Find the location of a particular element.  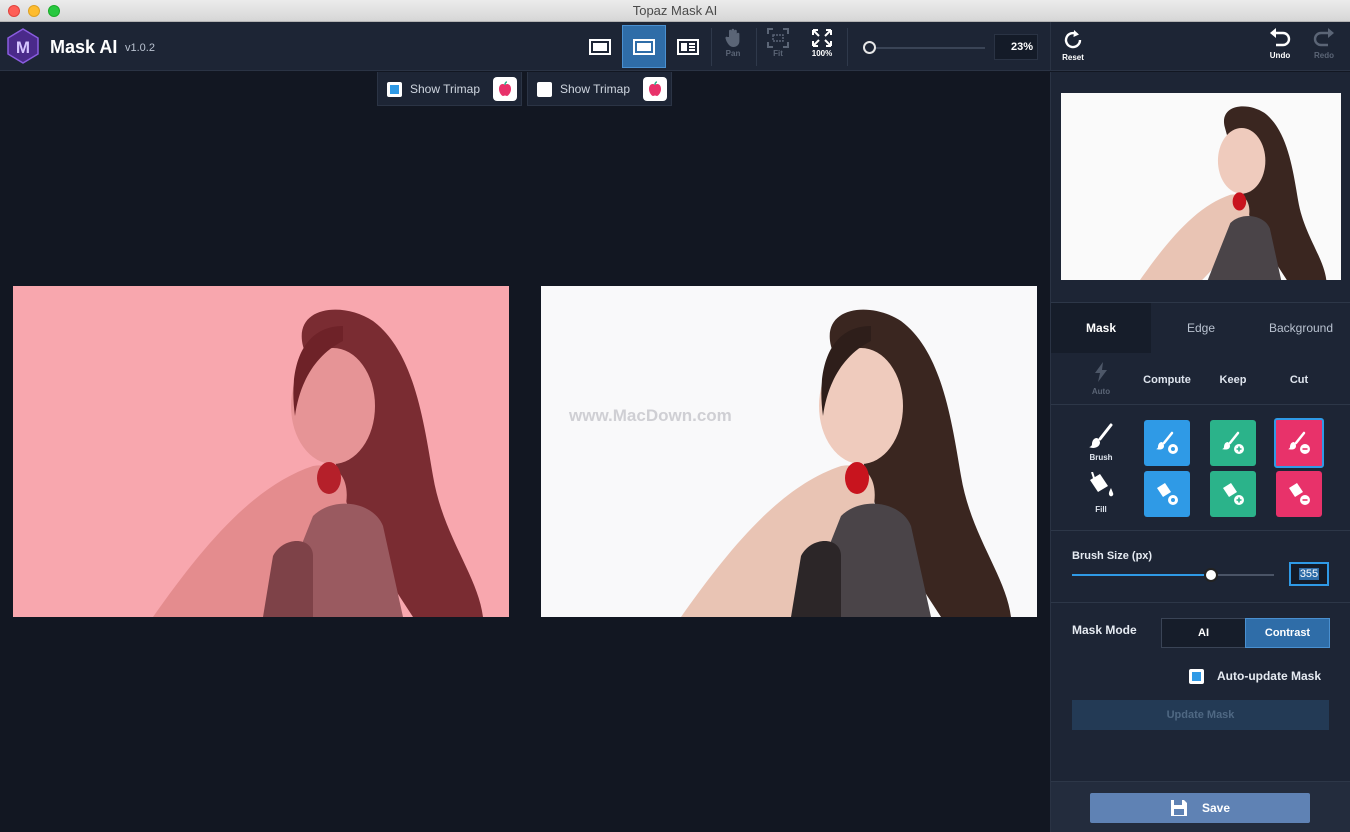

cut-column-label: Cut is located at coordinates (1299, 380).